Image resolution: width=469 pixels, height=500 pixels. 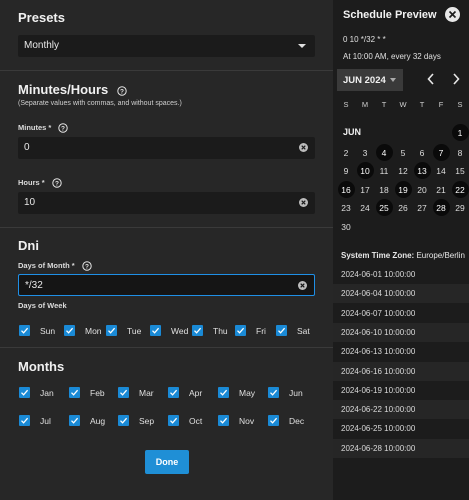 What do you see at coordinates (123, 330) in the screenshot?
I see `checkbox-tue: Tue` at bounding box center [123, 330].